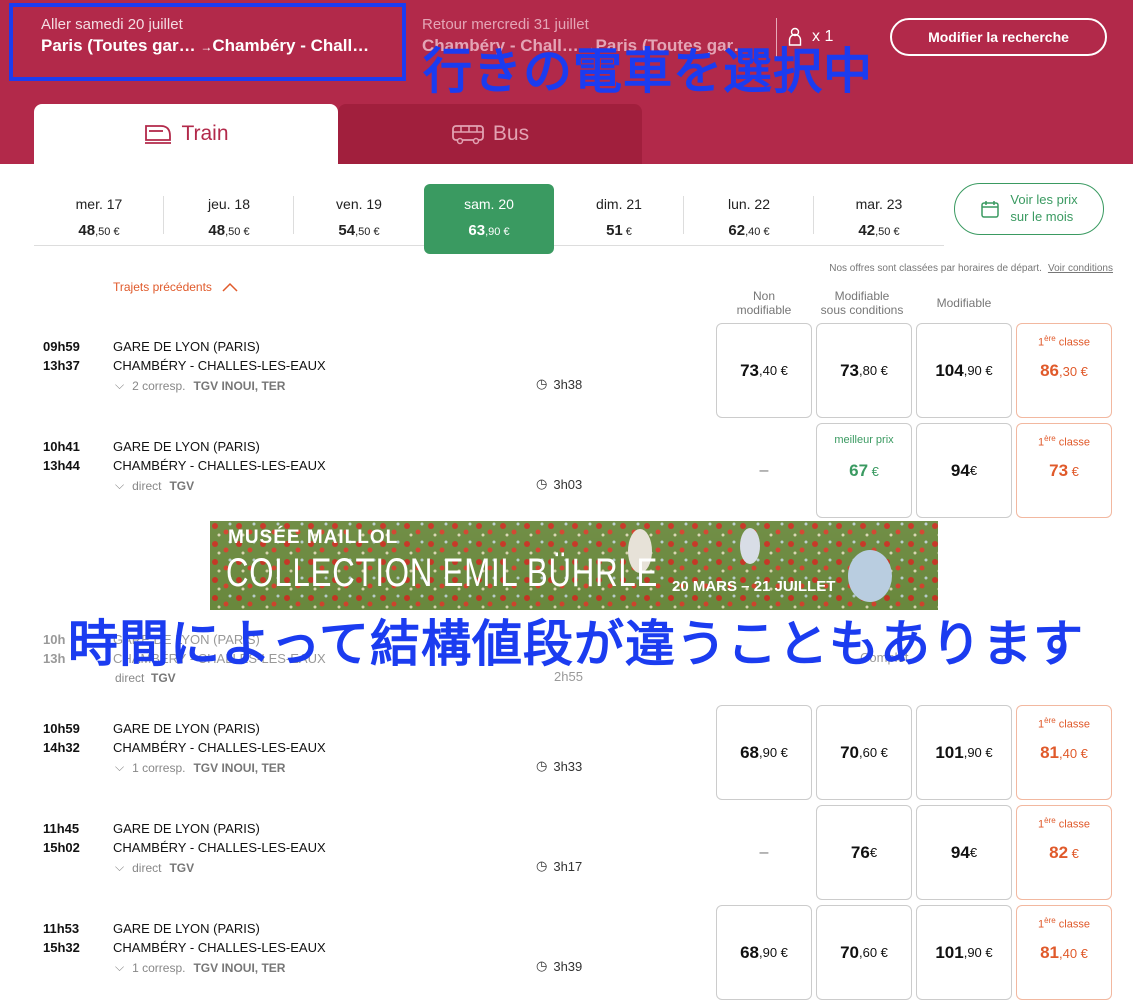  Describe the element at coordinates (864, 470) in the screenshot. I see `price-best: meilleur prix 67 €` at that location.